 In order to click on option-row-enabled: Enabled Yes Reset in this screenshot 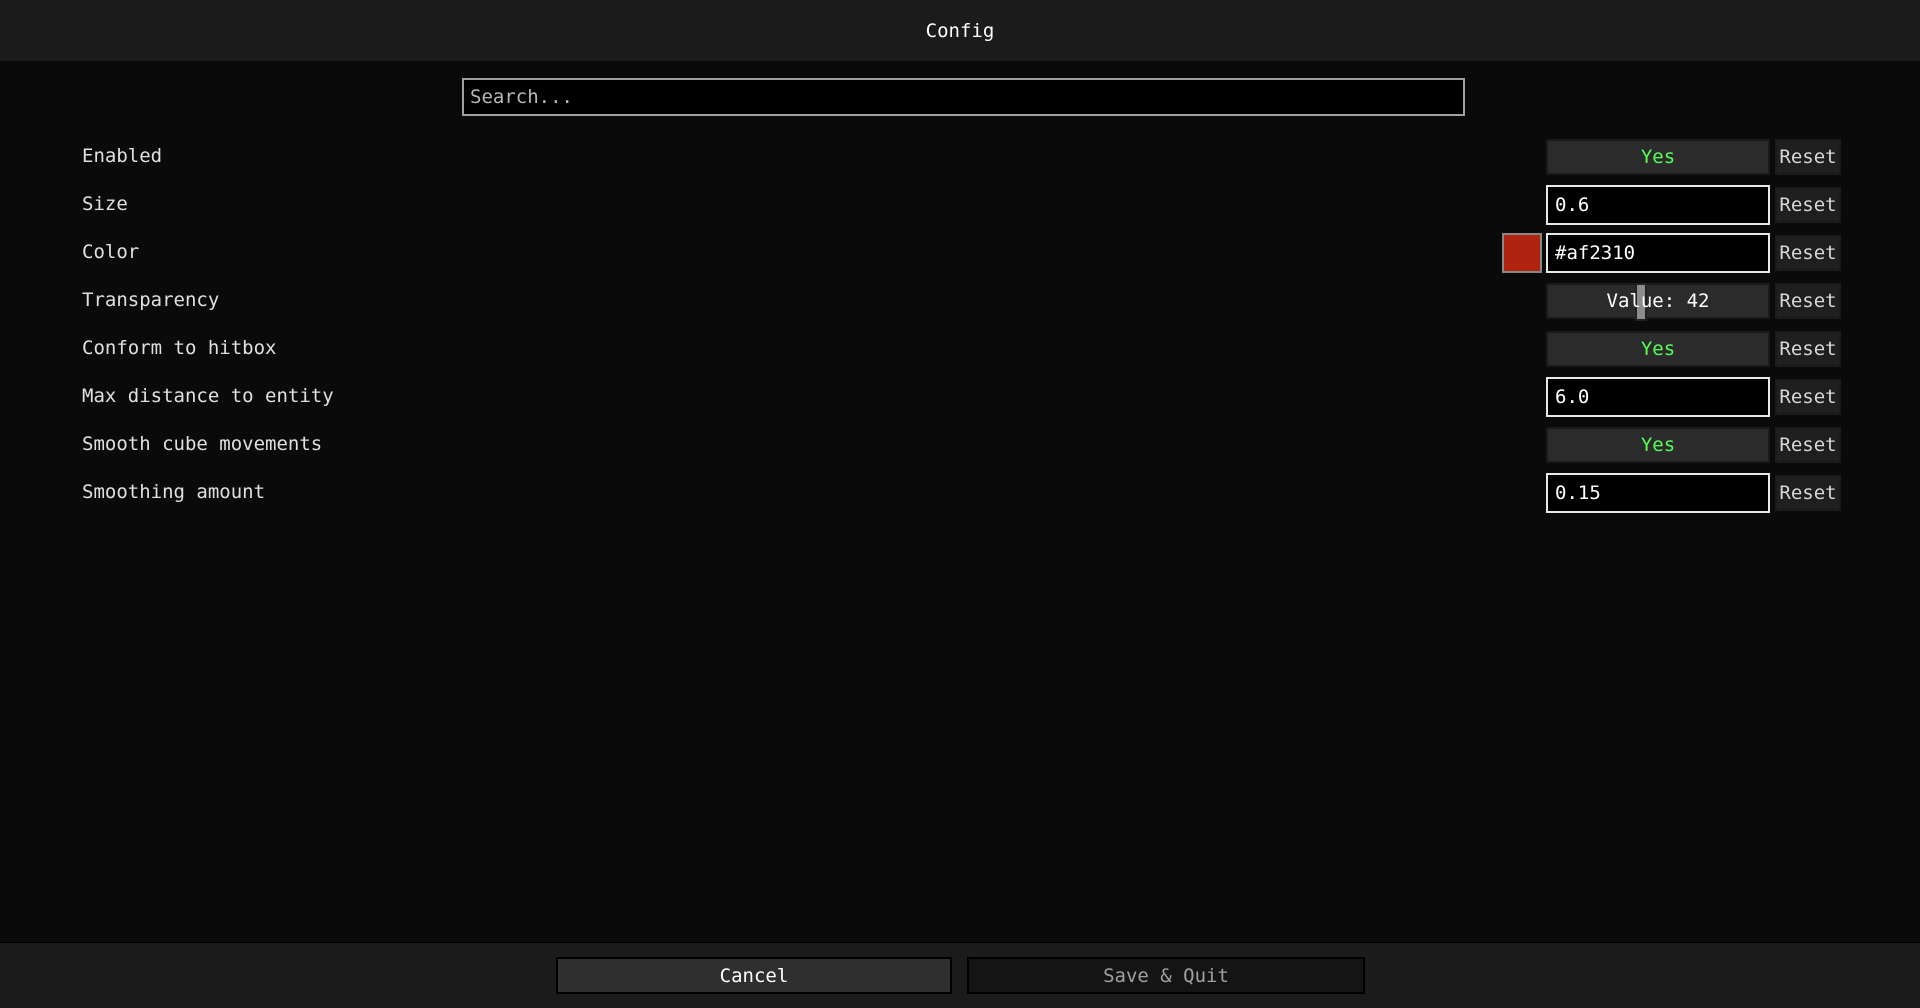, I will do `click(960, 156)`.